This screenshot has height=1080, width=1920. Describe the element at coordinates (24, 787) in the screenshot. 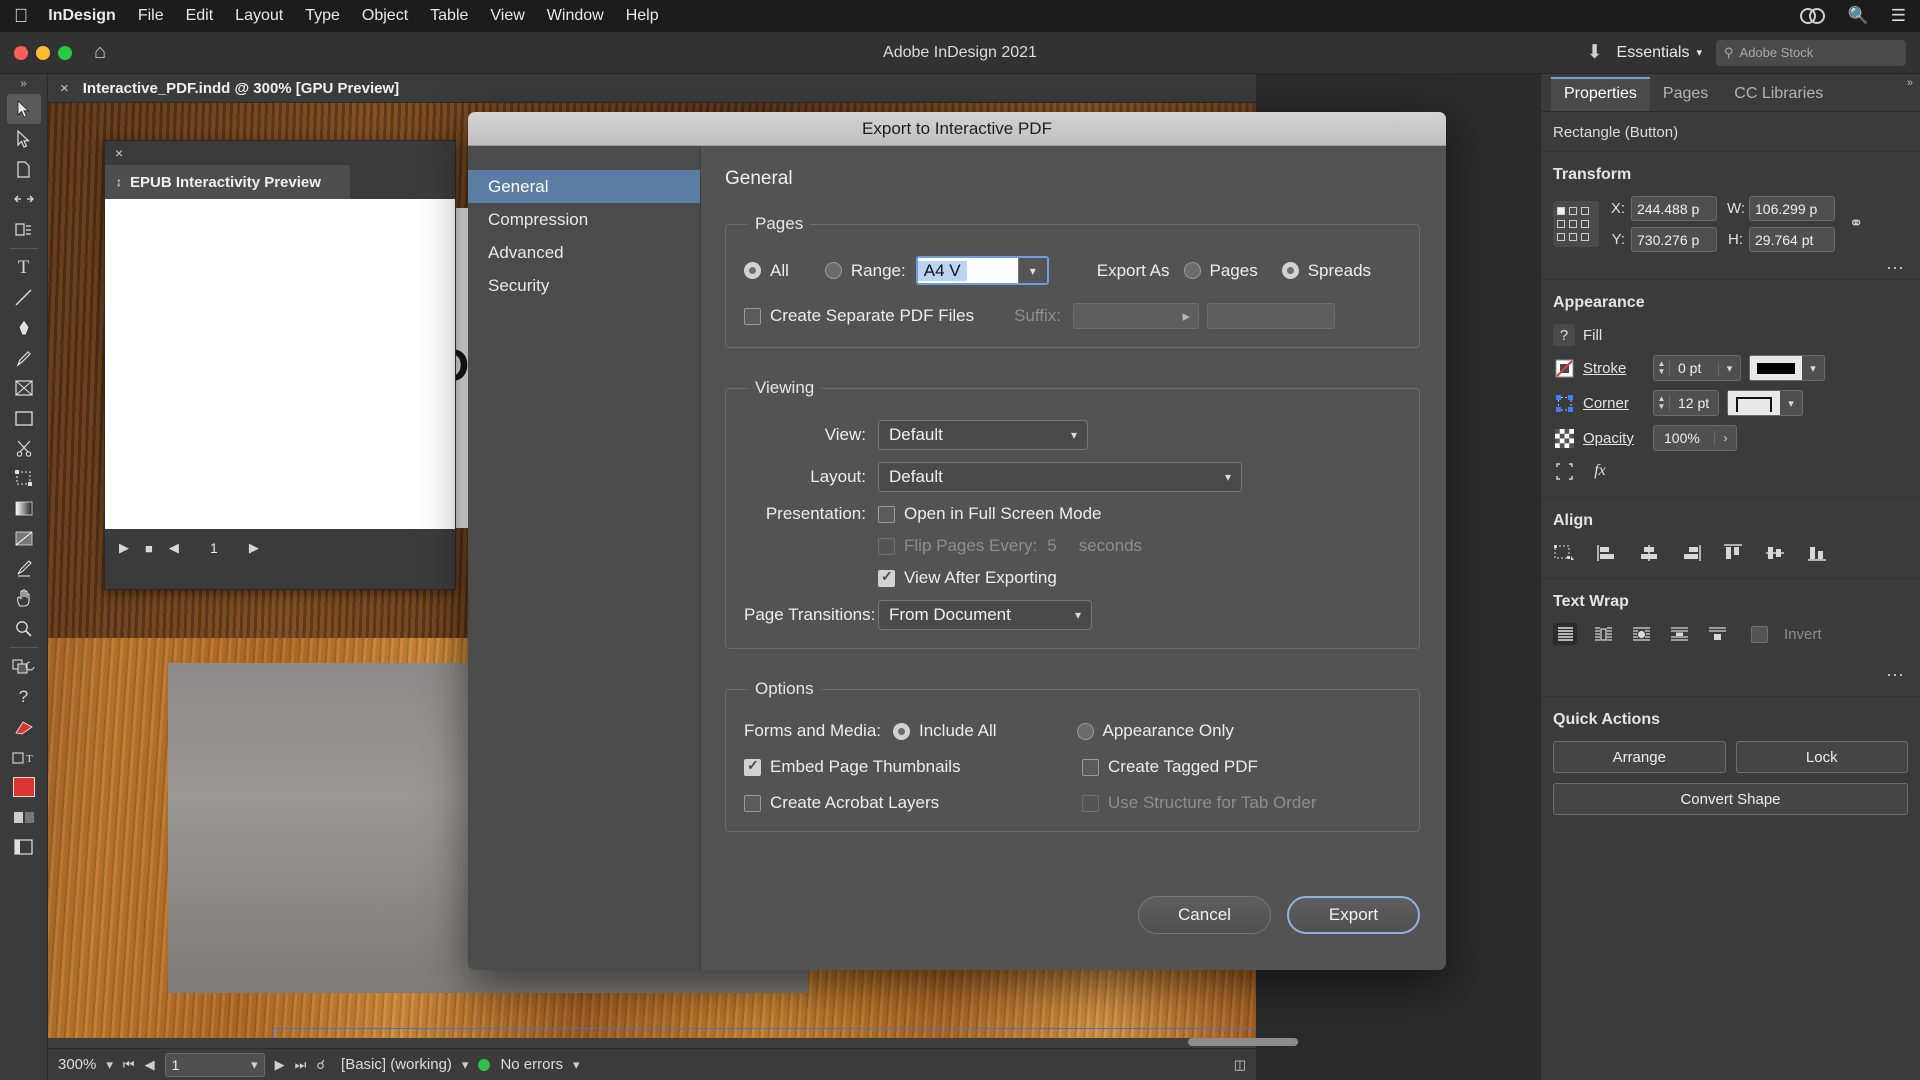

I see `fill-color-tool` at that location.